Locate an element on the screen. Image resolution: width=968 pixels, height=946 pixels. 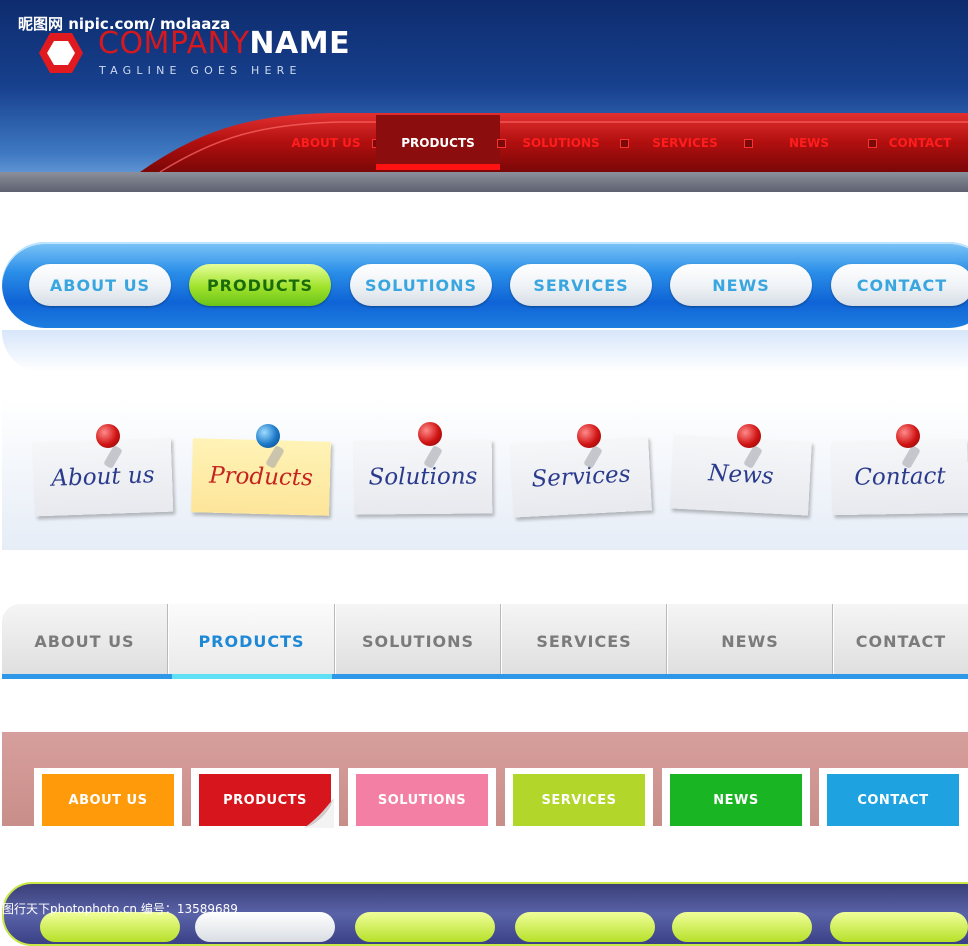
footer-watermark: 图行天下photophoto.cn 编号：13589689 is located at coordinates (120, 909).